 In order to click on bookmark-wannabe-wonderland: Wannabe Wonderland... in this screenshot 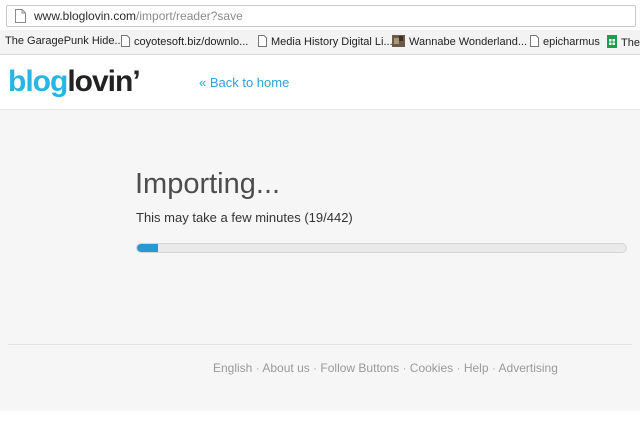, I will do `click(459, 41)`.